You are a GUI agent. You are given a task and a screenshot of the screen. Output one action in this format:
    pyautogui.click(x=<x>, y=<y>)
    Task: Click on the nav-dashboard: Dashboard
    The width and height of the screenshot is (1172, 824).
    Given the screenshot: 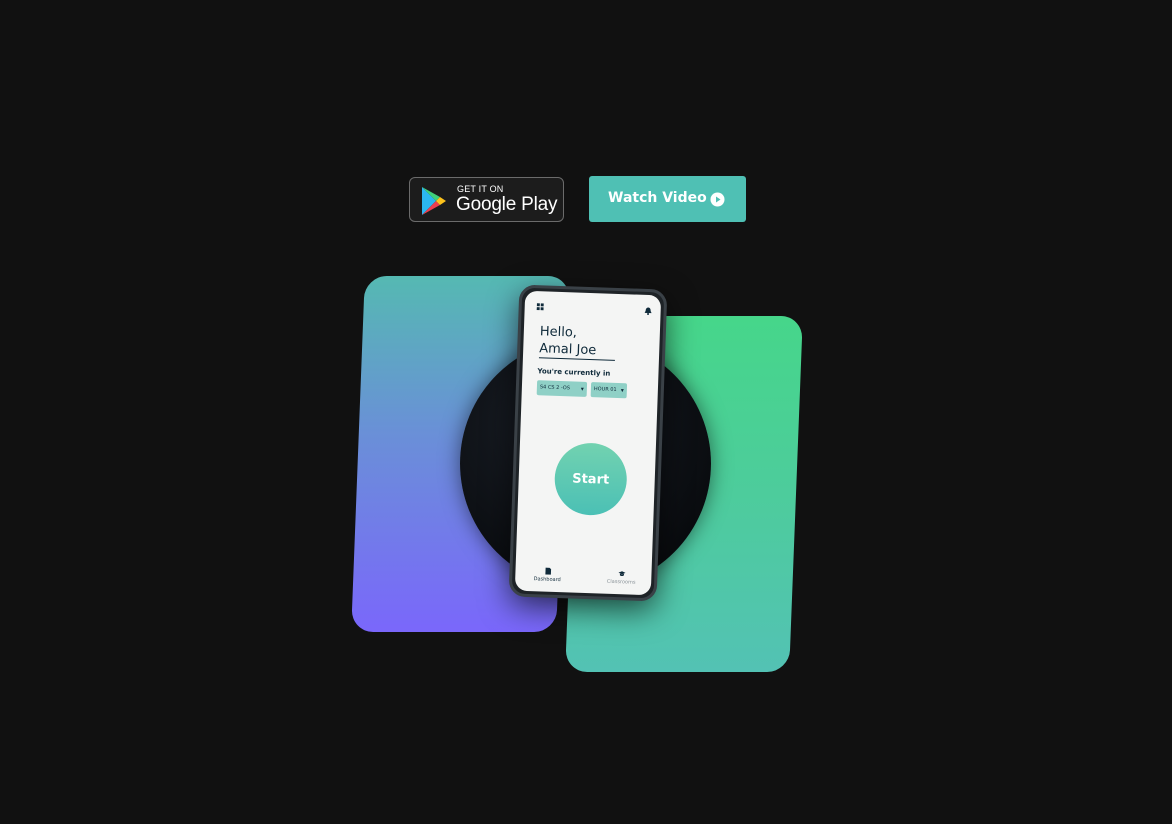 What is the action you would take?
    pyautogui.click(x=547, y=575)
    